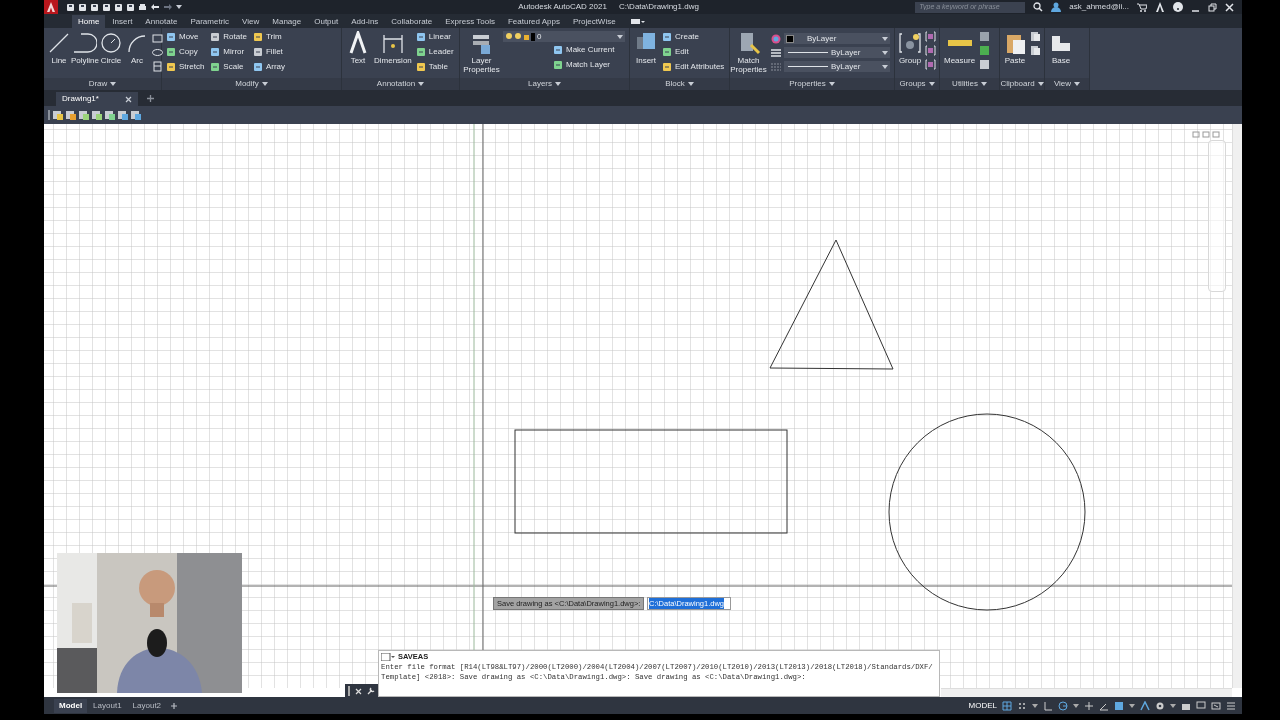 The image size is (1280, 720). Describe the element at coordinates (89, 21) in the screenshot. I see `ribbon-tab: Home` at that location.